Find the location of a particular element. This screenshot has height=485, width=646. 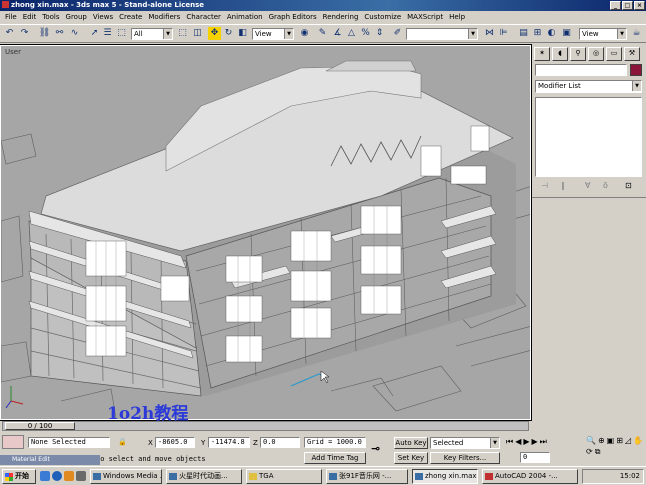

x-coordinate-field: -8605.0 is located at coordinates (175, 442).